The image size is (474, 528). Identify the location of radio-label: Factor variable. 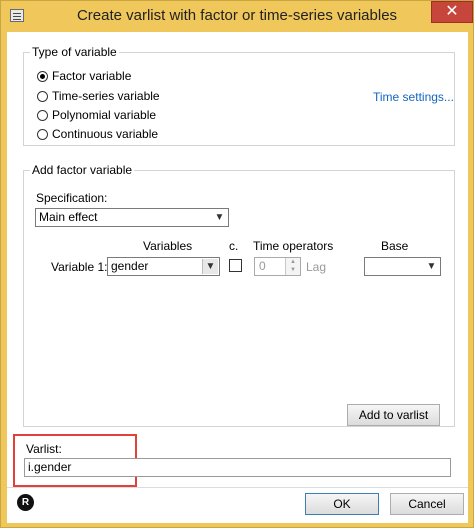
(92, 76).